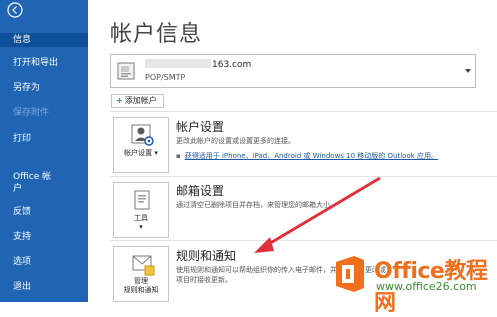  I want to click on add-account-button: + 添加帐户, so click(137, 101).